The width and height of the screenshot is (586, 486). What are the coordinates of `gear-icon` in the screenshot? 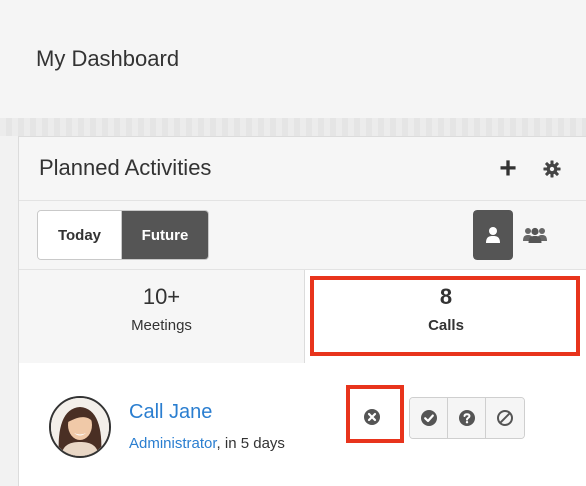 It's located at (552, 169).